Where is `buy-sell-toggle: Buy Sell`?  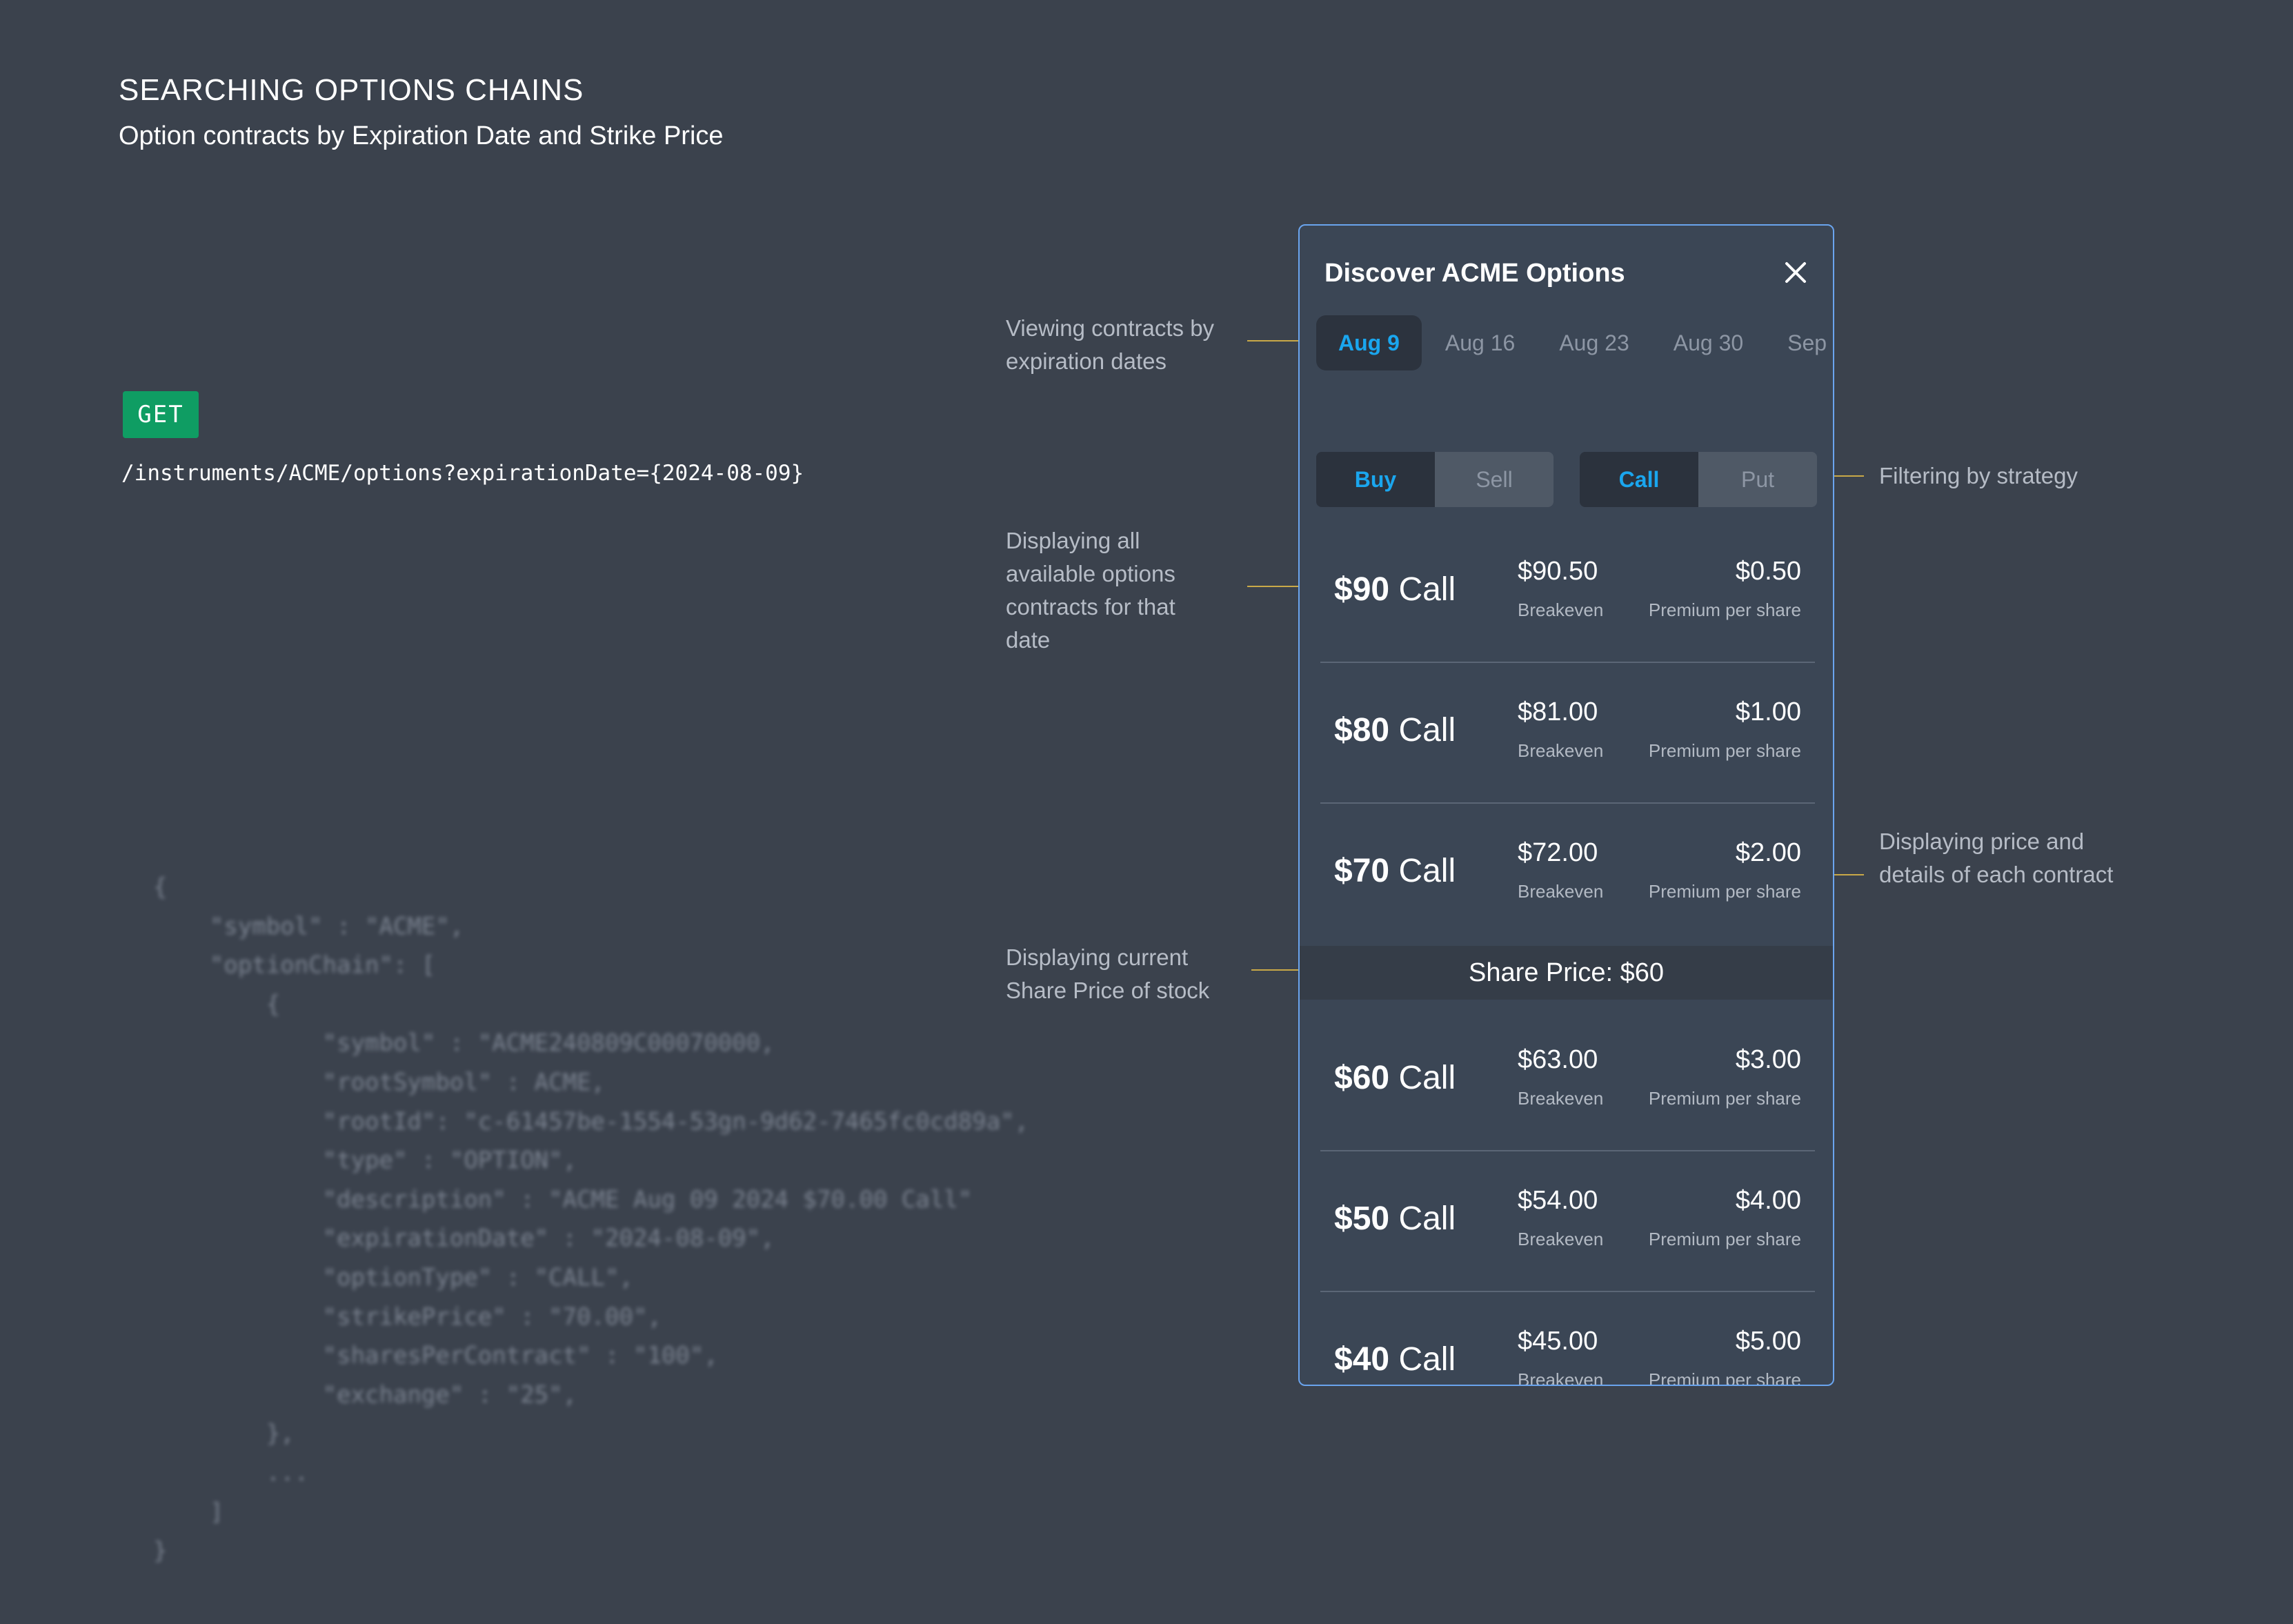
buy-sell-toggle: Buy Sell is located at coordinates (1435, 479).